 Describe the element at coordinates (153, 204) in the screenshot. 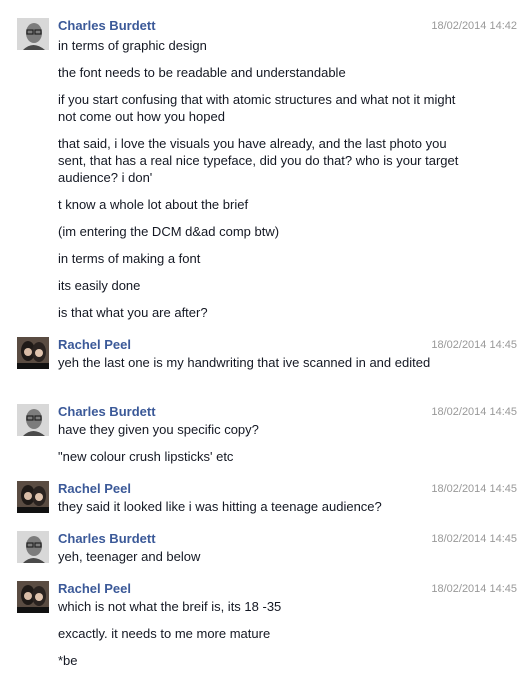

I see `message-text: t know a whole lot about the brief` at that location.